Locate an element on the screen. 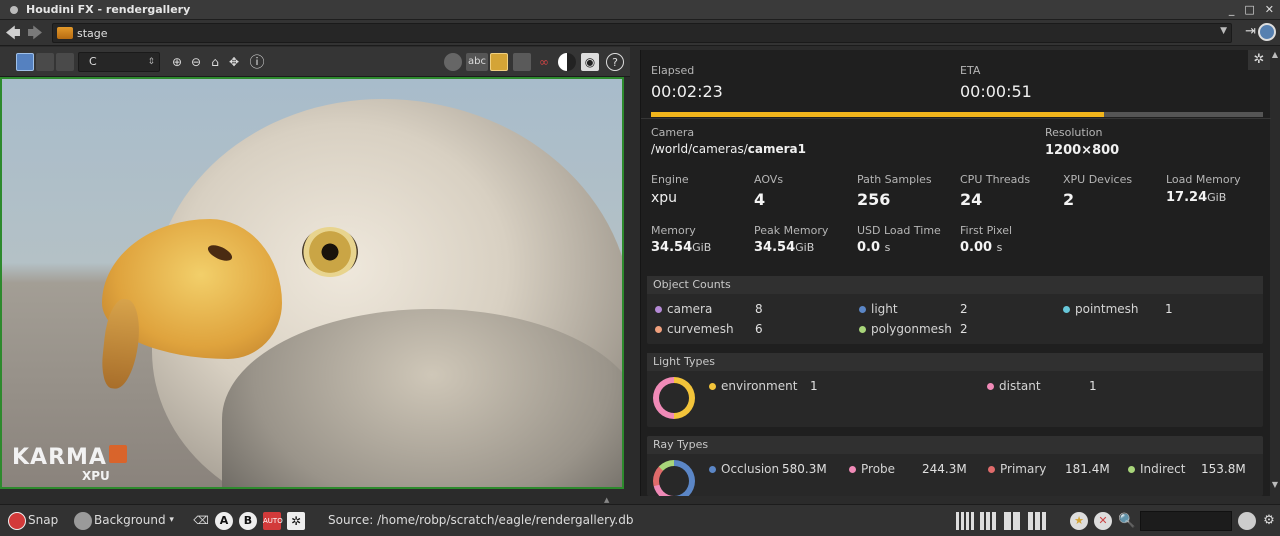 Image resolution: width=1280 pixels, height=536 pixels. pane-settings-icon is located at coordinates (1267, 32).